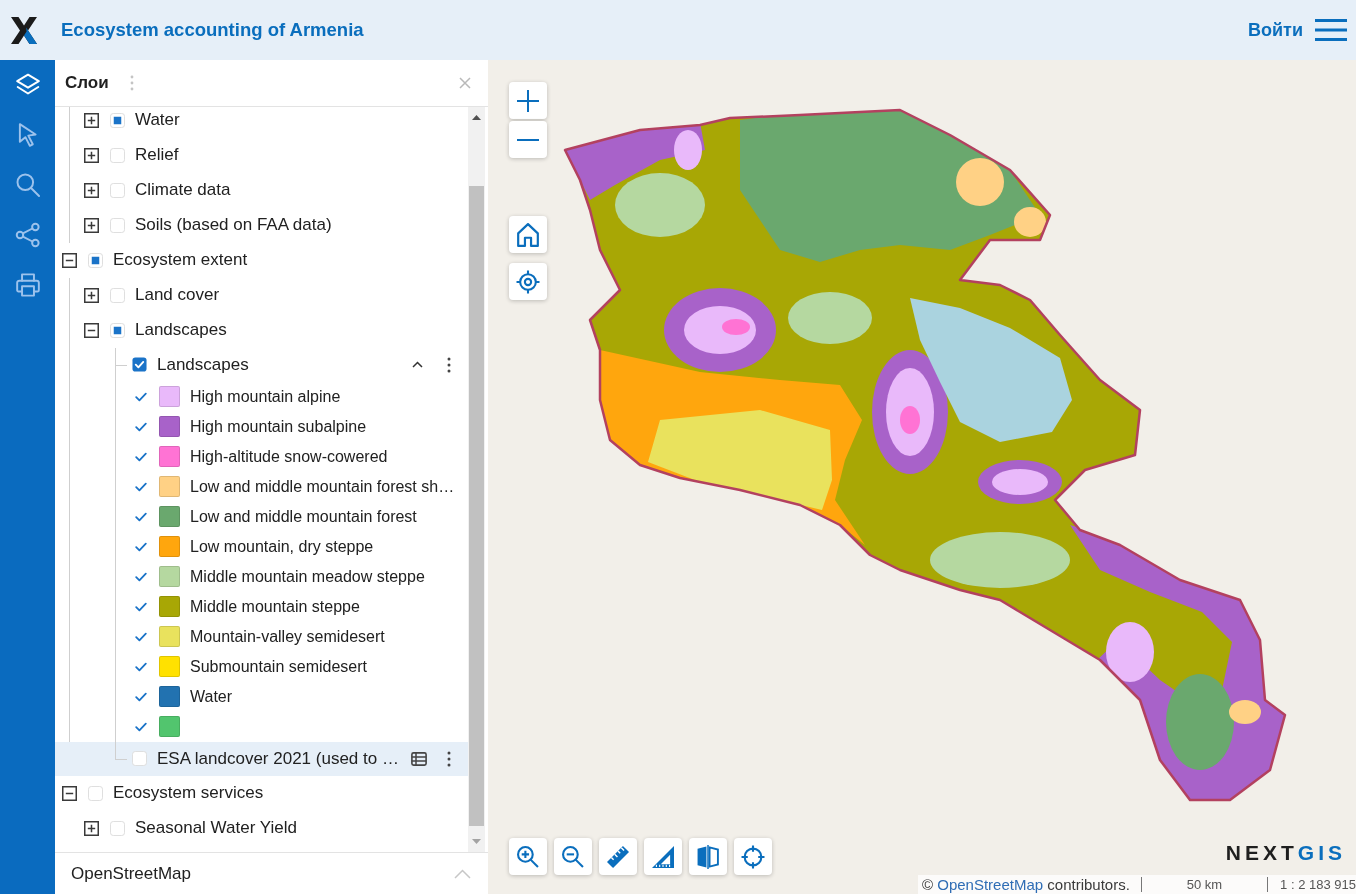 The width and height of the screenshot is (1356, 894). Describe the element at coordinates (476, 117) in the screenshot. I see `scroll-up-icon` at that location.